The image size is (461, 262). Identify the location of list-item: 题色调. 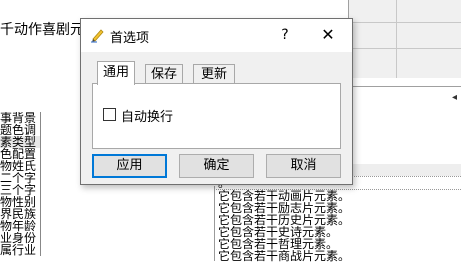
(20, 130).